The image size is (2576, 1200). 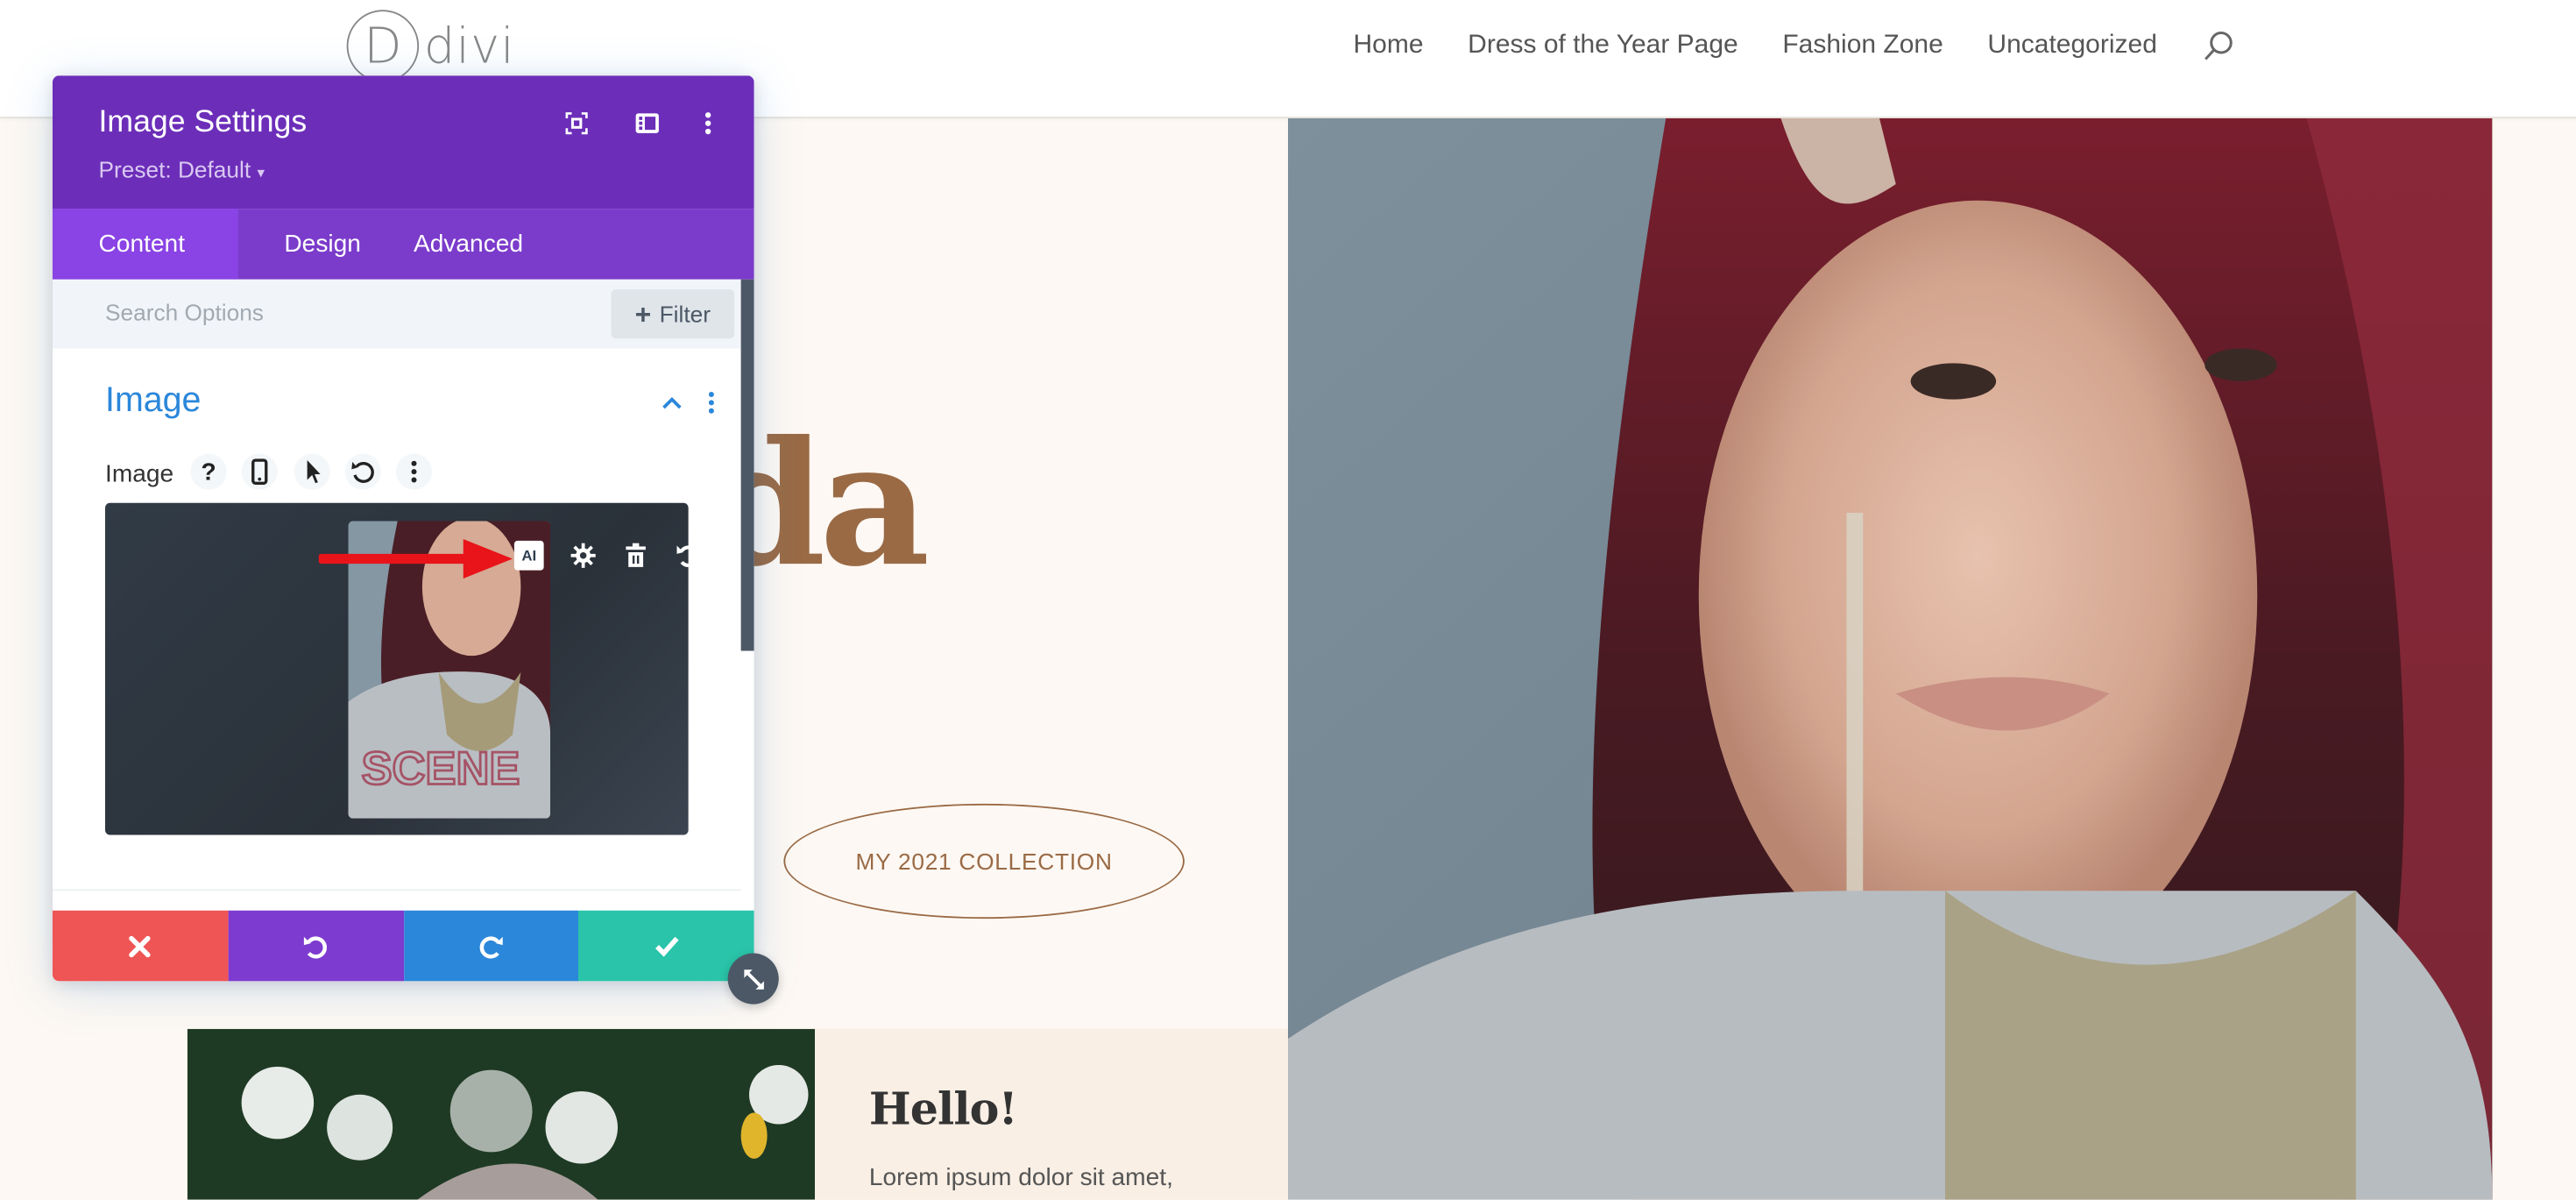 What do you see at coordinates (174, 169) in the screenshot?
I see `preset-label: Preset: Default` at bounding box center [174, 169].